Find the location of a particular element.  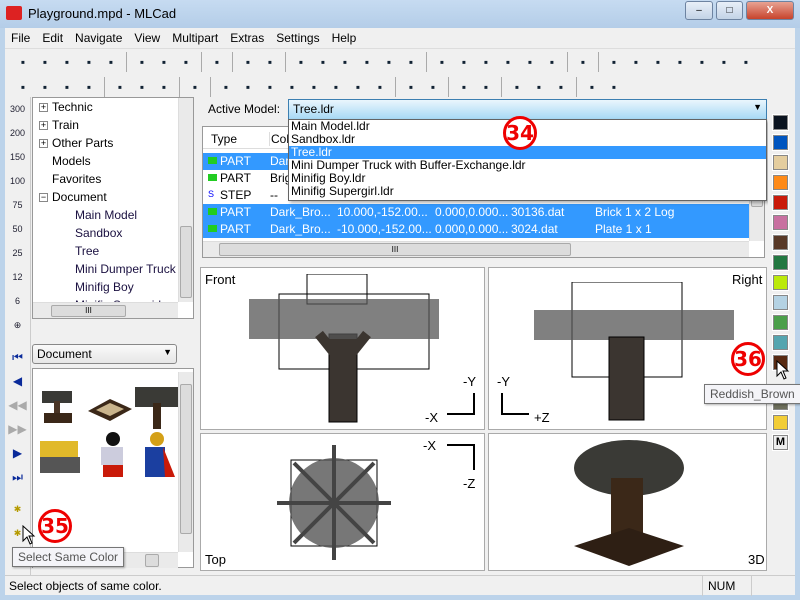

face-icon: ▪ is located at coordinates (702, 62).